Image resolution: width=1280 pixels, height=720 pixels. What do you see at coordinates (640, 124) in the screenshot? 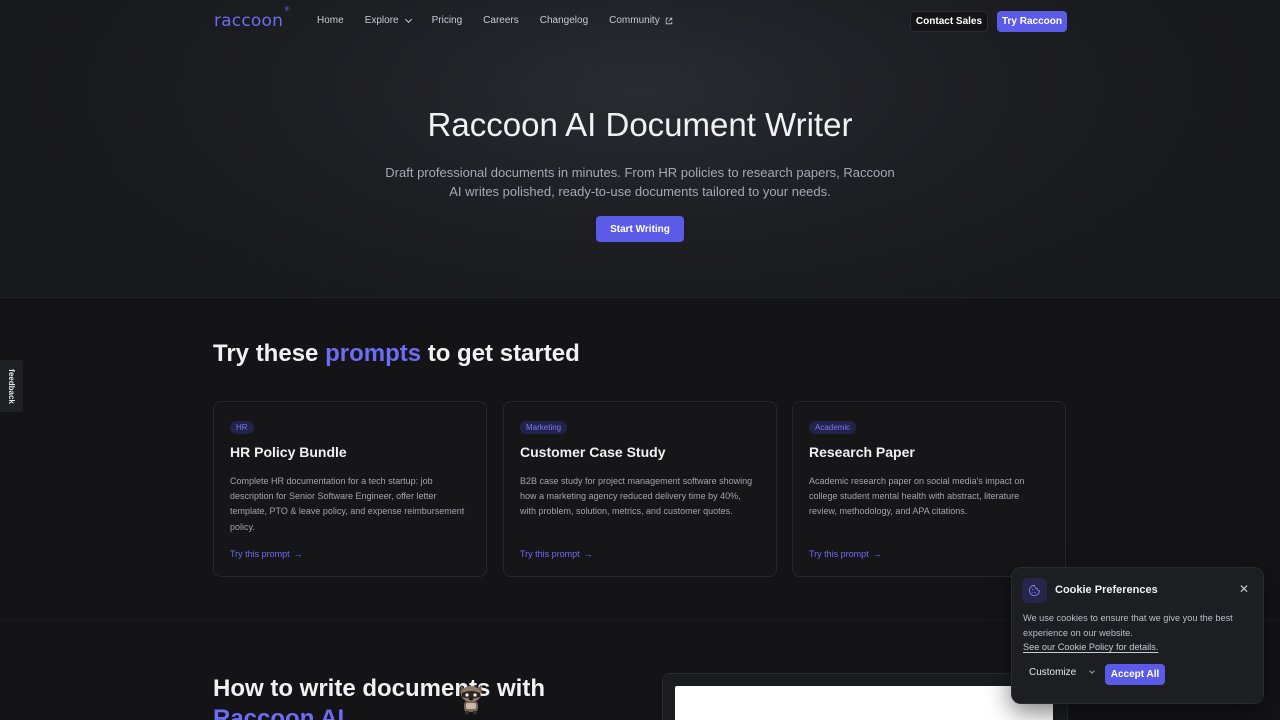
I see `hero-title: Raccoon AI Document Writer` at bounding box center [640, 124].